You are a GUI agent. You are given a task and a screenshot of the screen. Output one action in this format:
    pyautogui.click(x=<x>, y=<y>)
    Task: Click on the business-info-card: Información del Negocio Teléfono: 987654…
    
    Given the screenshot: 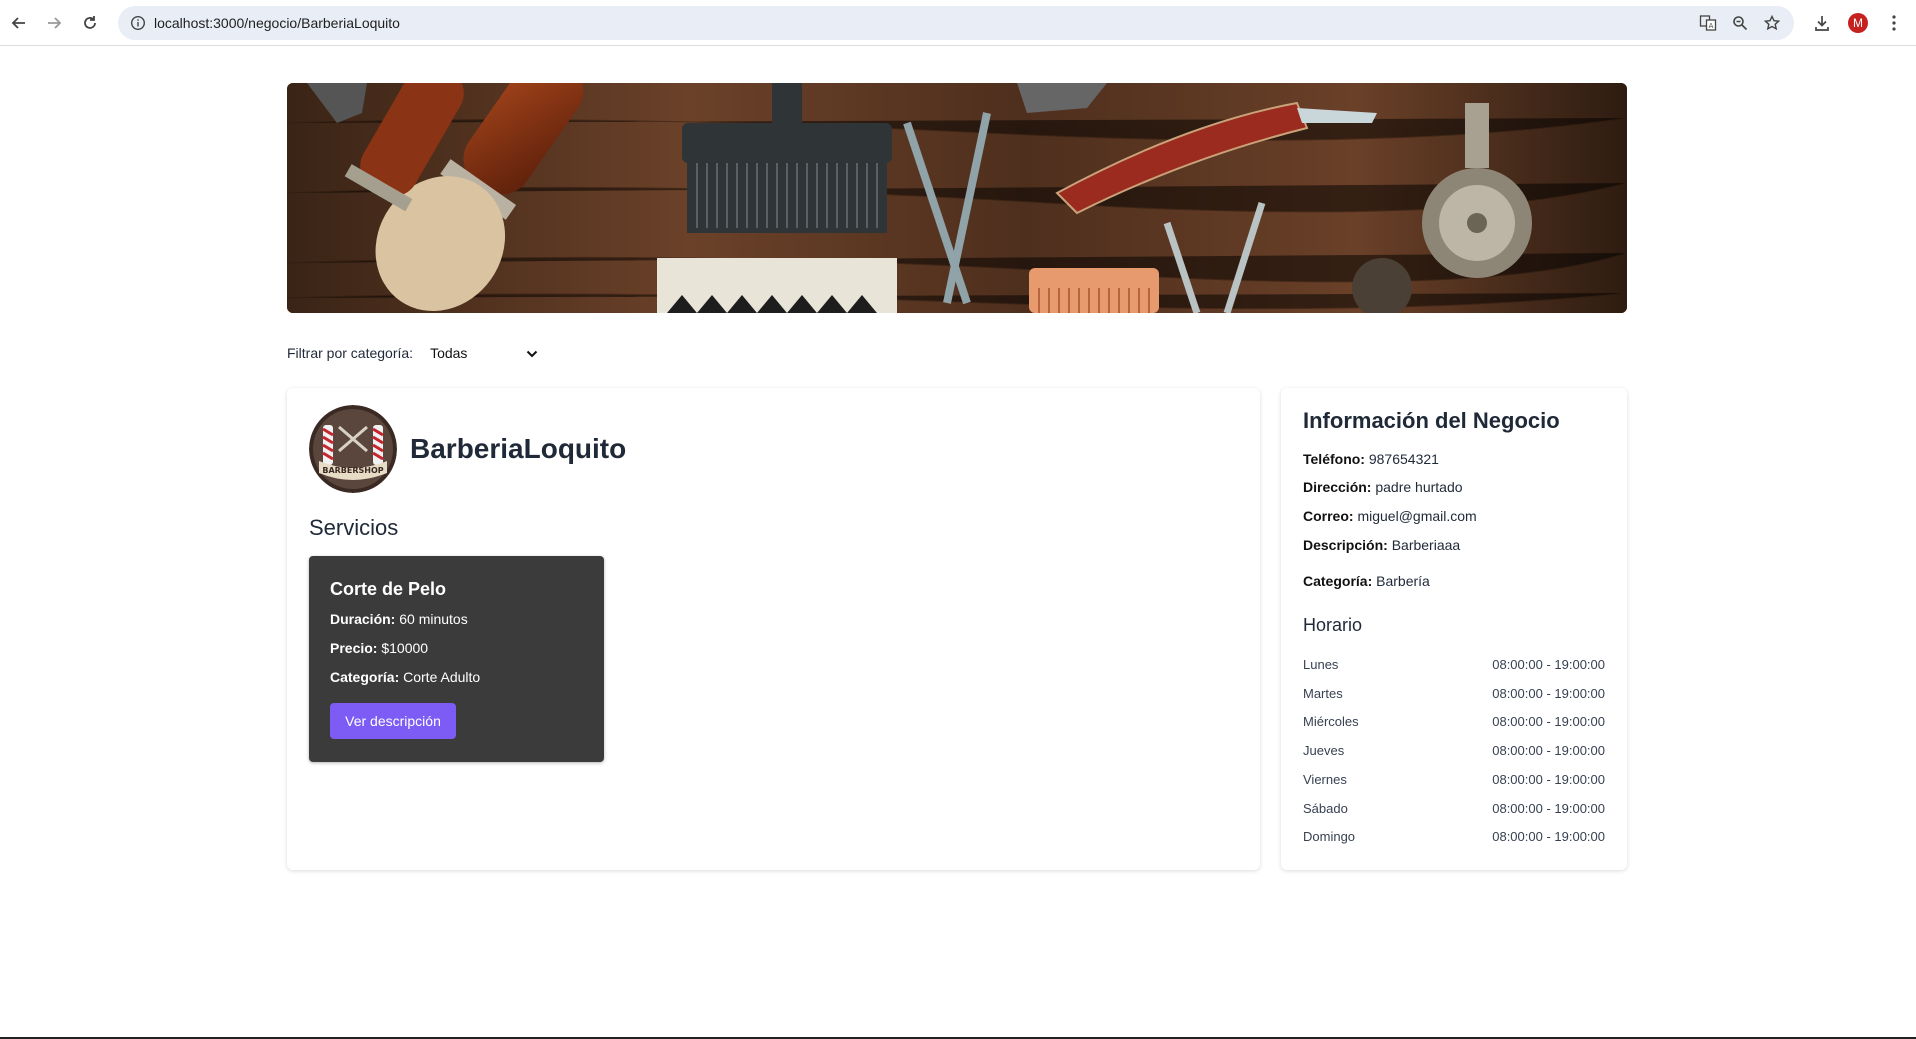 What is the action you would take?
    pyautogui.click(x=1454, y=629)
    